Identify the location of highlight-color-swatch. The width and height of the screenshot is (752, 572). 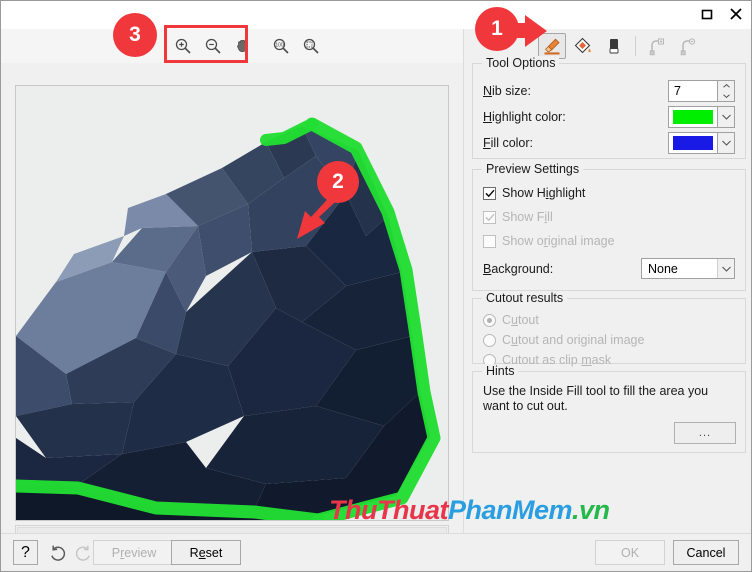
(693, 117).